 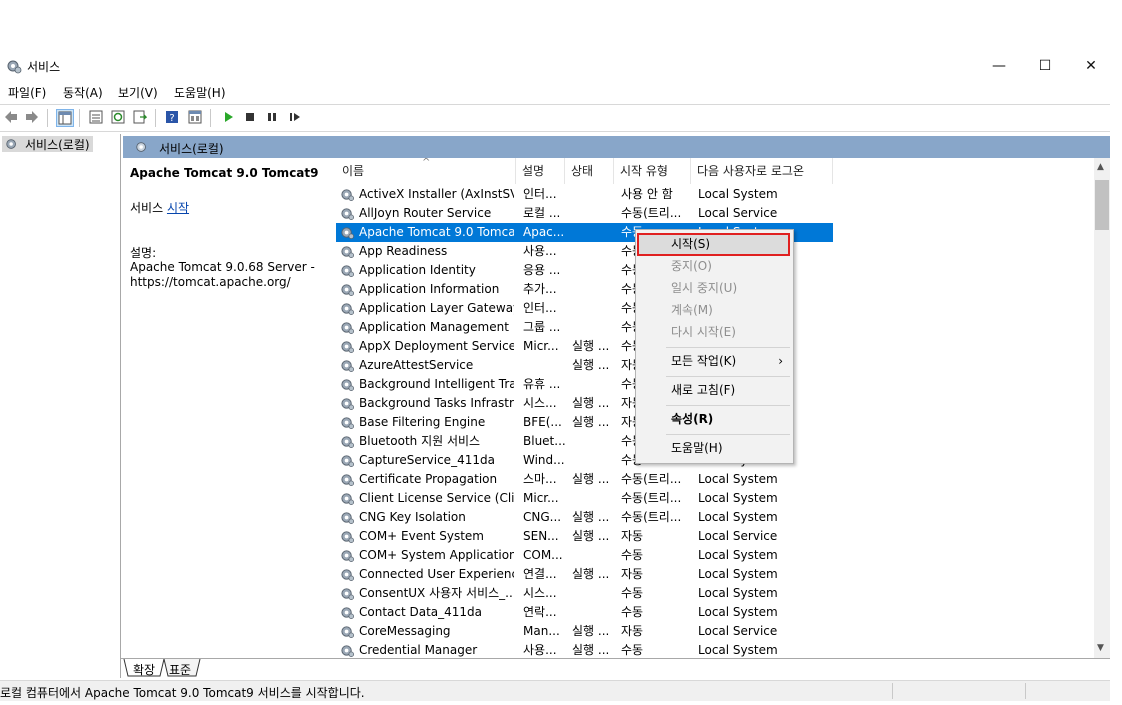 What do you see at coordinates (1045, 66) in the screenshot?
I see `maximize-button: ☐` at bounding box center [1045, 66].